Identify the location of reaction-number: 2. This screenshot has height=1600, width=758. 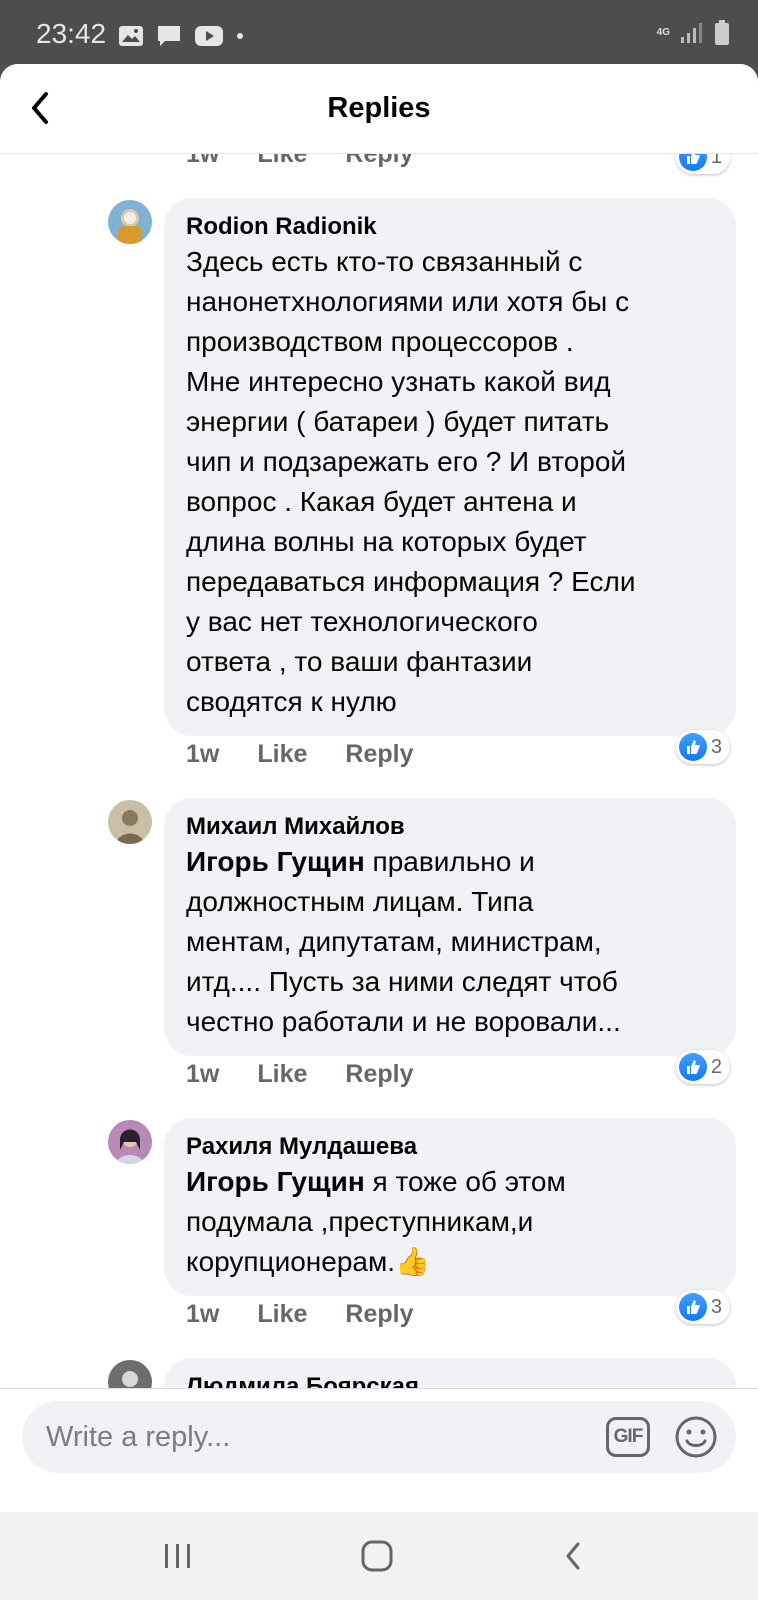
(716, 1066).